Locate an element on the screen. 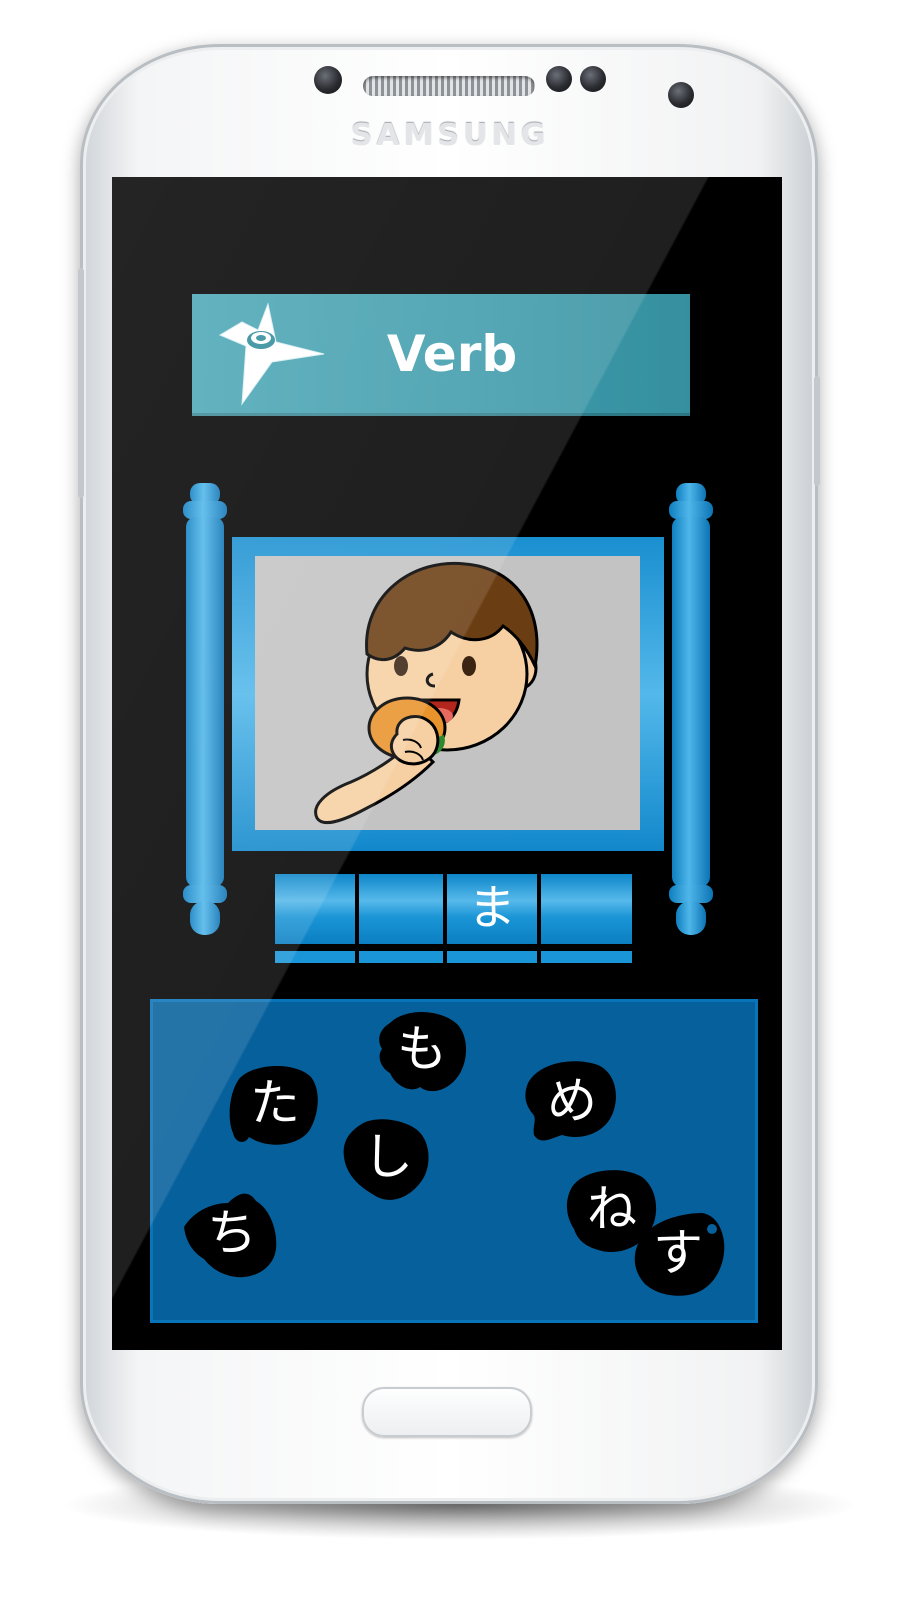 Image resolution: width=924 pixels, height=1600 pixels. letter-tile-label: ち is located at coordinates (232, 1233).